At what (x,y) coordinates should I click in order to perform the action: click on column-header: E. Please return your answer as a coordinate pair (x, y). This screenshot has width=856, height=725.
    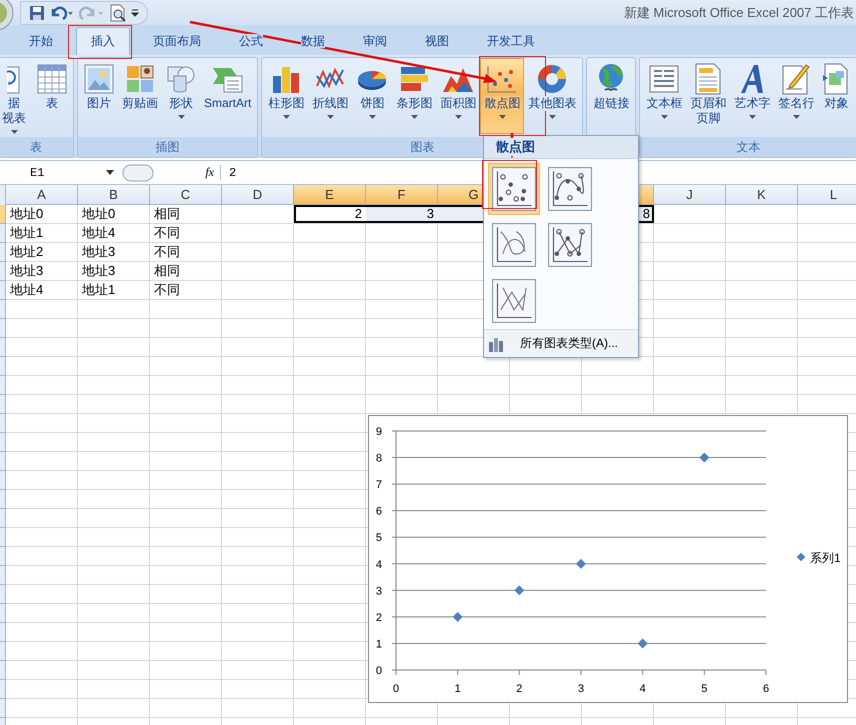
    Looking at the image, I should click on (330, 195).